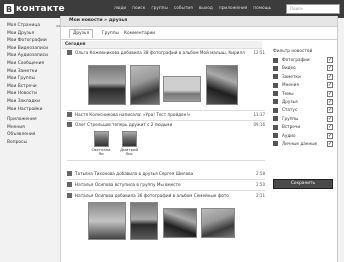  I want to click on status-icon, so click(275, 110).